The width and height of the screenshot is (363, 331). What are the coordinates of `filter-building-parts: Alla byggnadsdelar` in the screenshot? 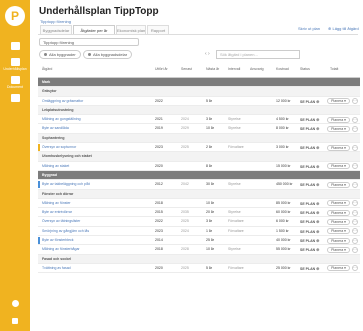 It's located at (108, 54).